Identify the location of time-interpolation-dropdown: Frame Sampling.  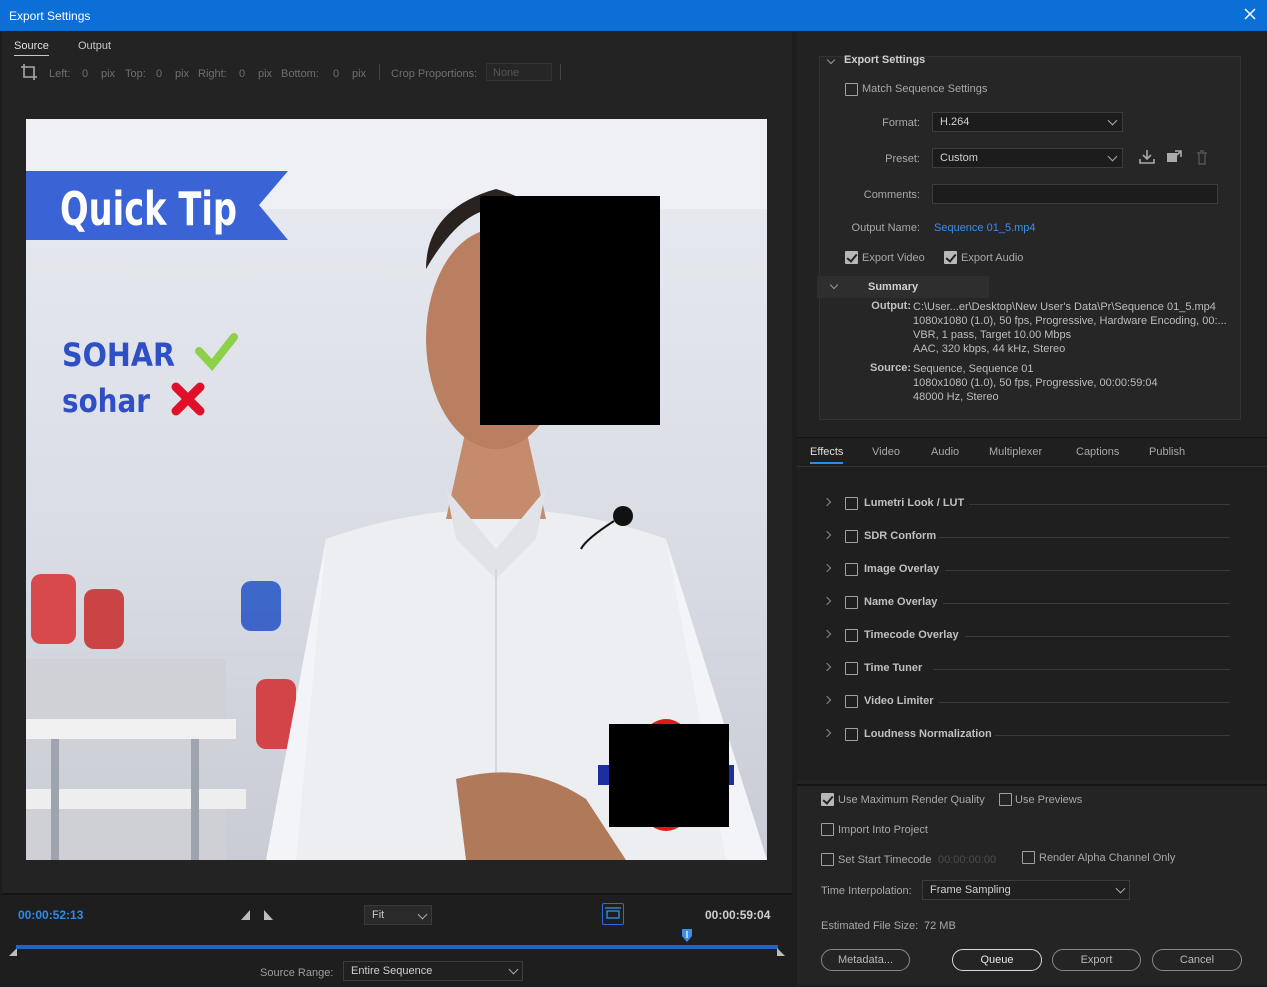
(1026, 890).